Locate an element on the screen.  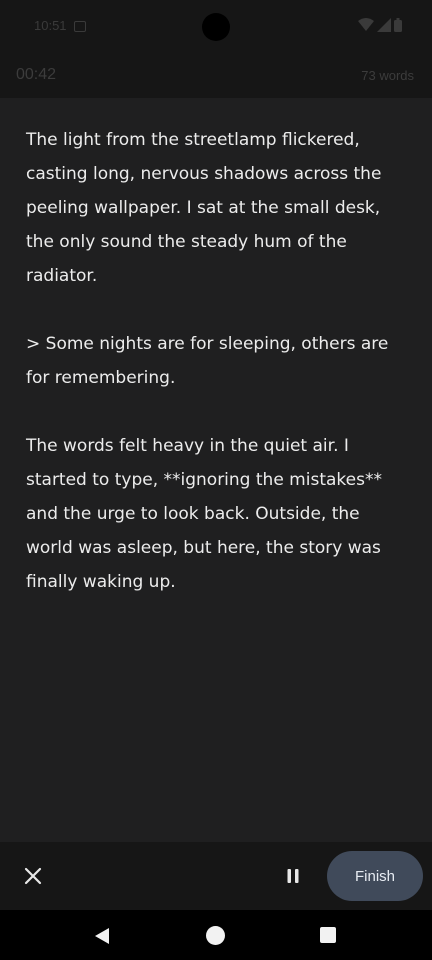
finish-button: Finish is located at coordinates (375, 876).